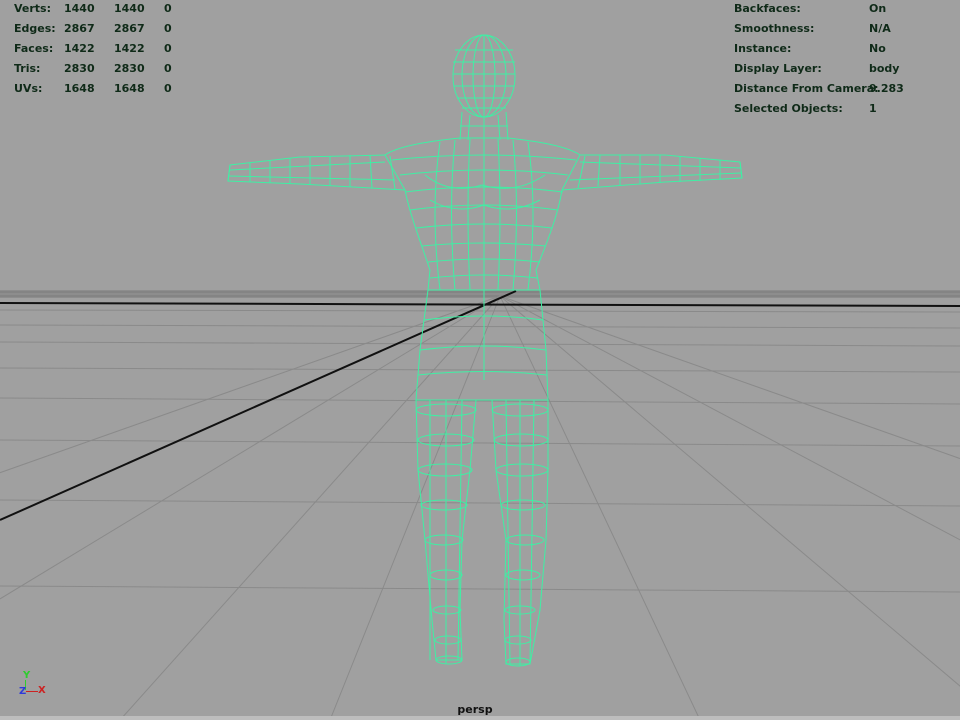  I want to click on axis-z-label: Z, so click(23, 691).